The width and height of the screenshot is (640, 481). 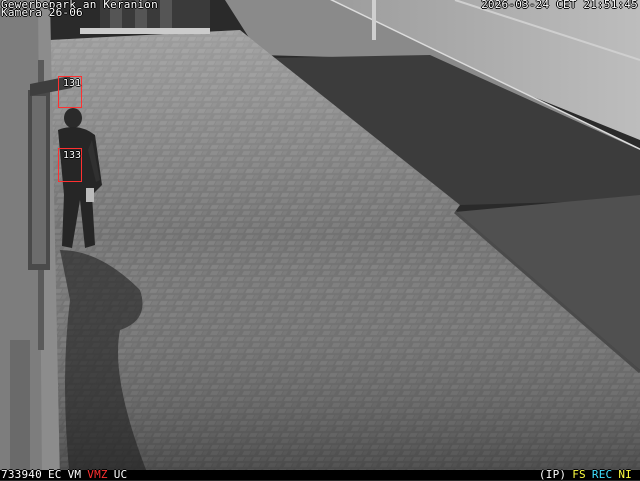 What do you see at coordinates (552, 474) in the screenshot?
I see `status-tag-ip: (IP)` at bounding box center [552, 474].